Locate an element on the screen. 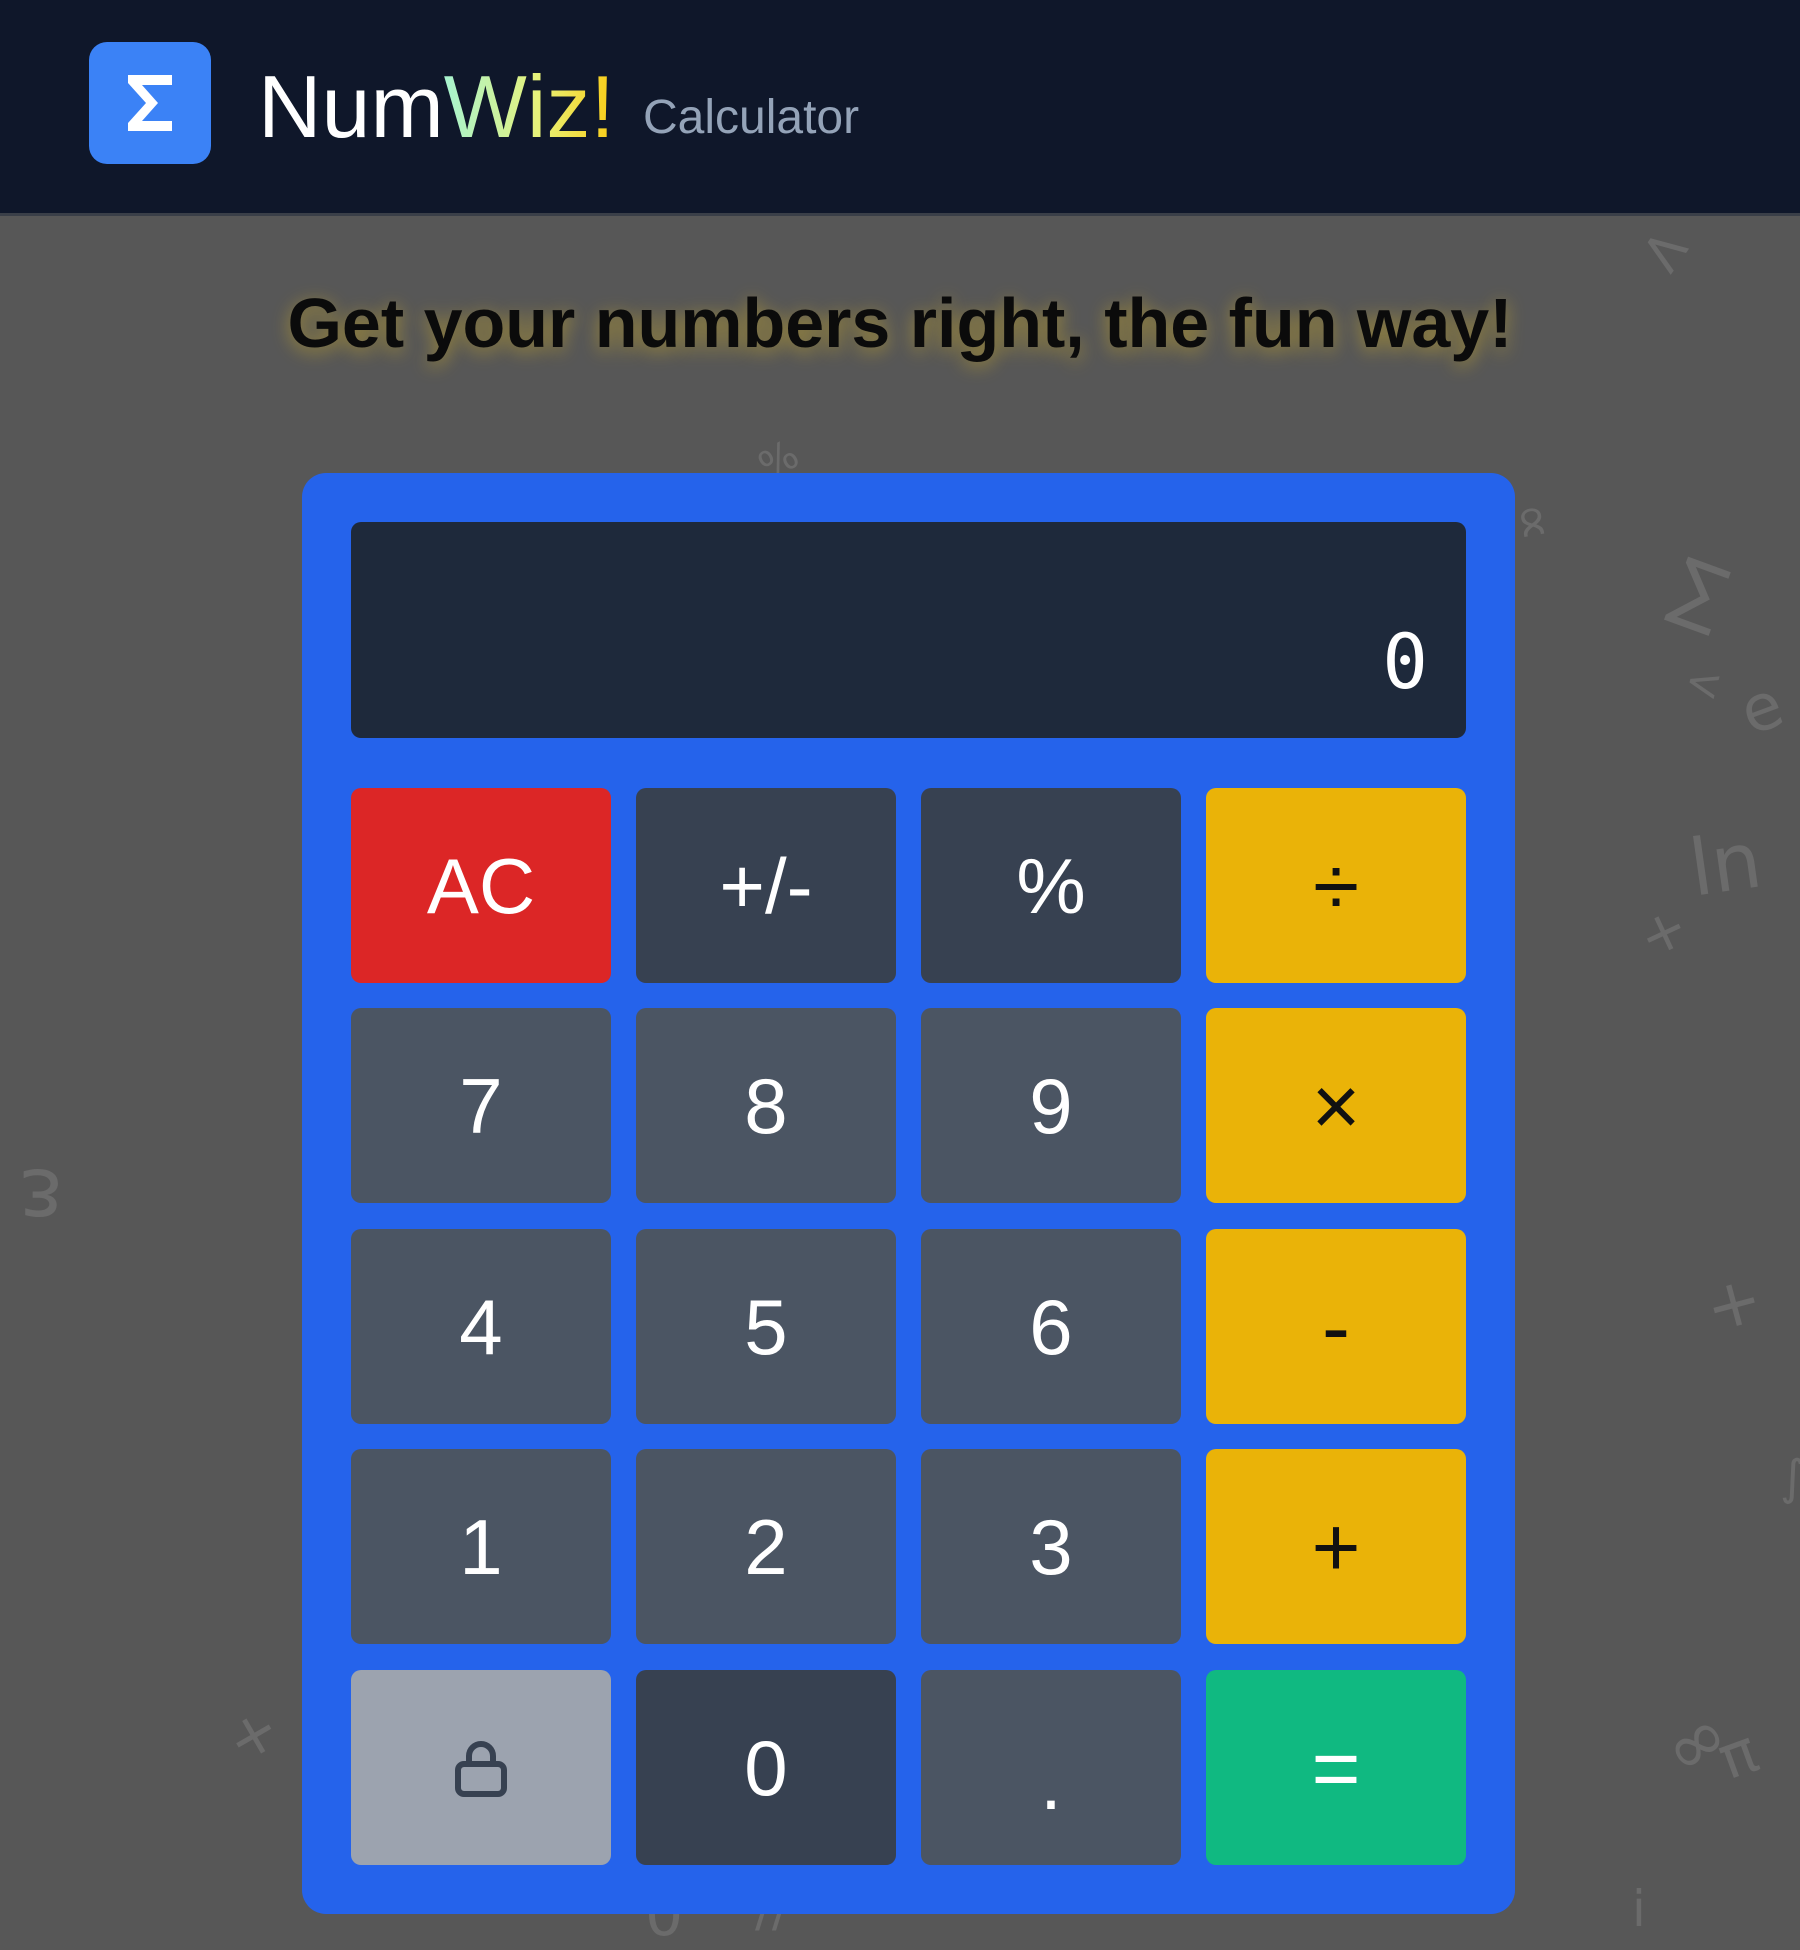 The height and width of the screenshot is (1950, 1800). subtract-button: - is located at coordinates (1336, 1326).